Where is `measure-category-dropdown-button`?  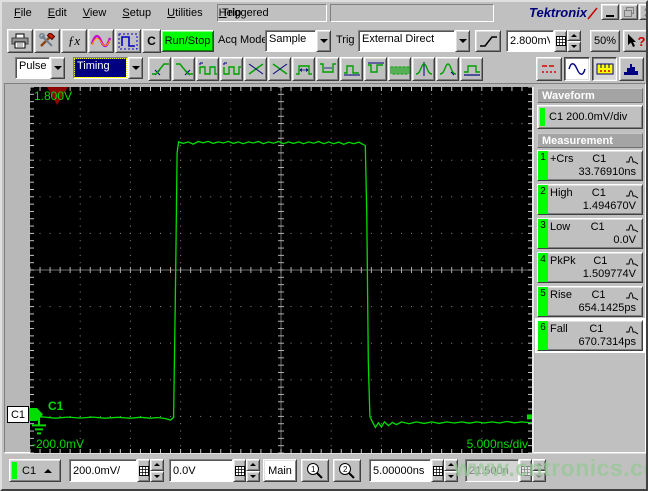
measure-category-dropdown-button is located at coordinates (57, 68).